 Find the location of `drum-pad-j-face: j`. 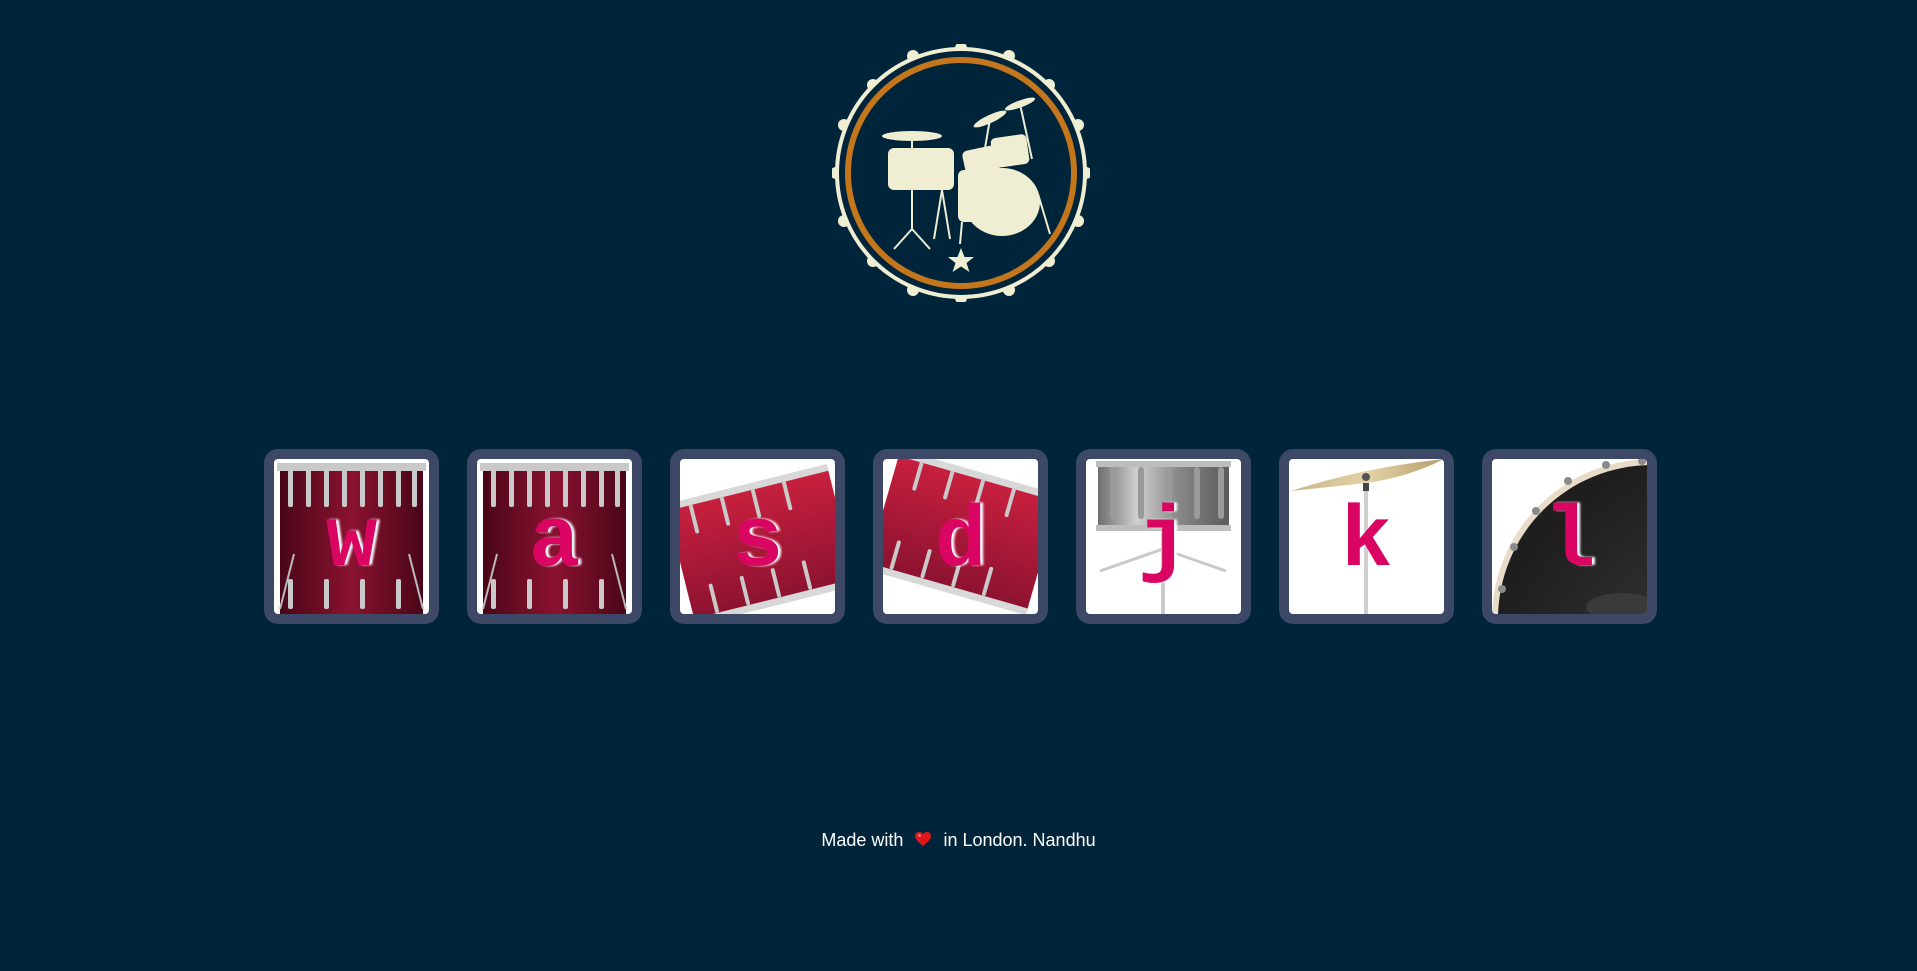

drum-pad-j-face: j is located at coordinates (1163, 536).